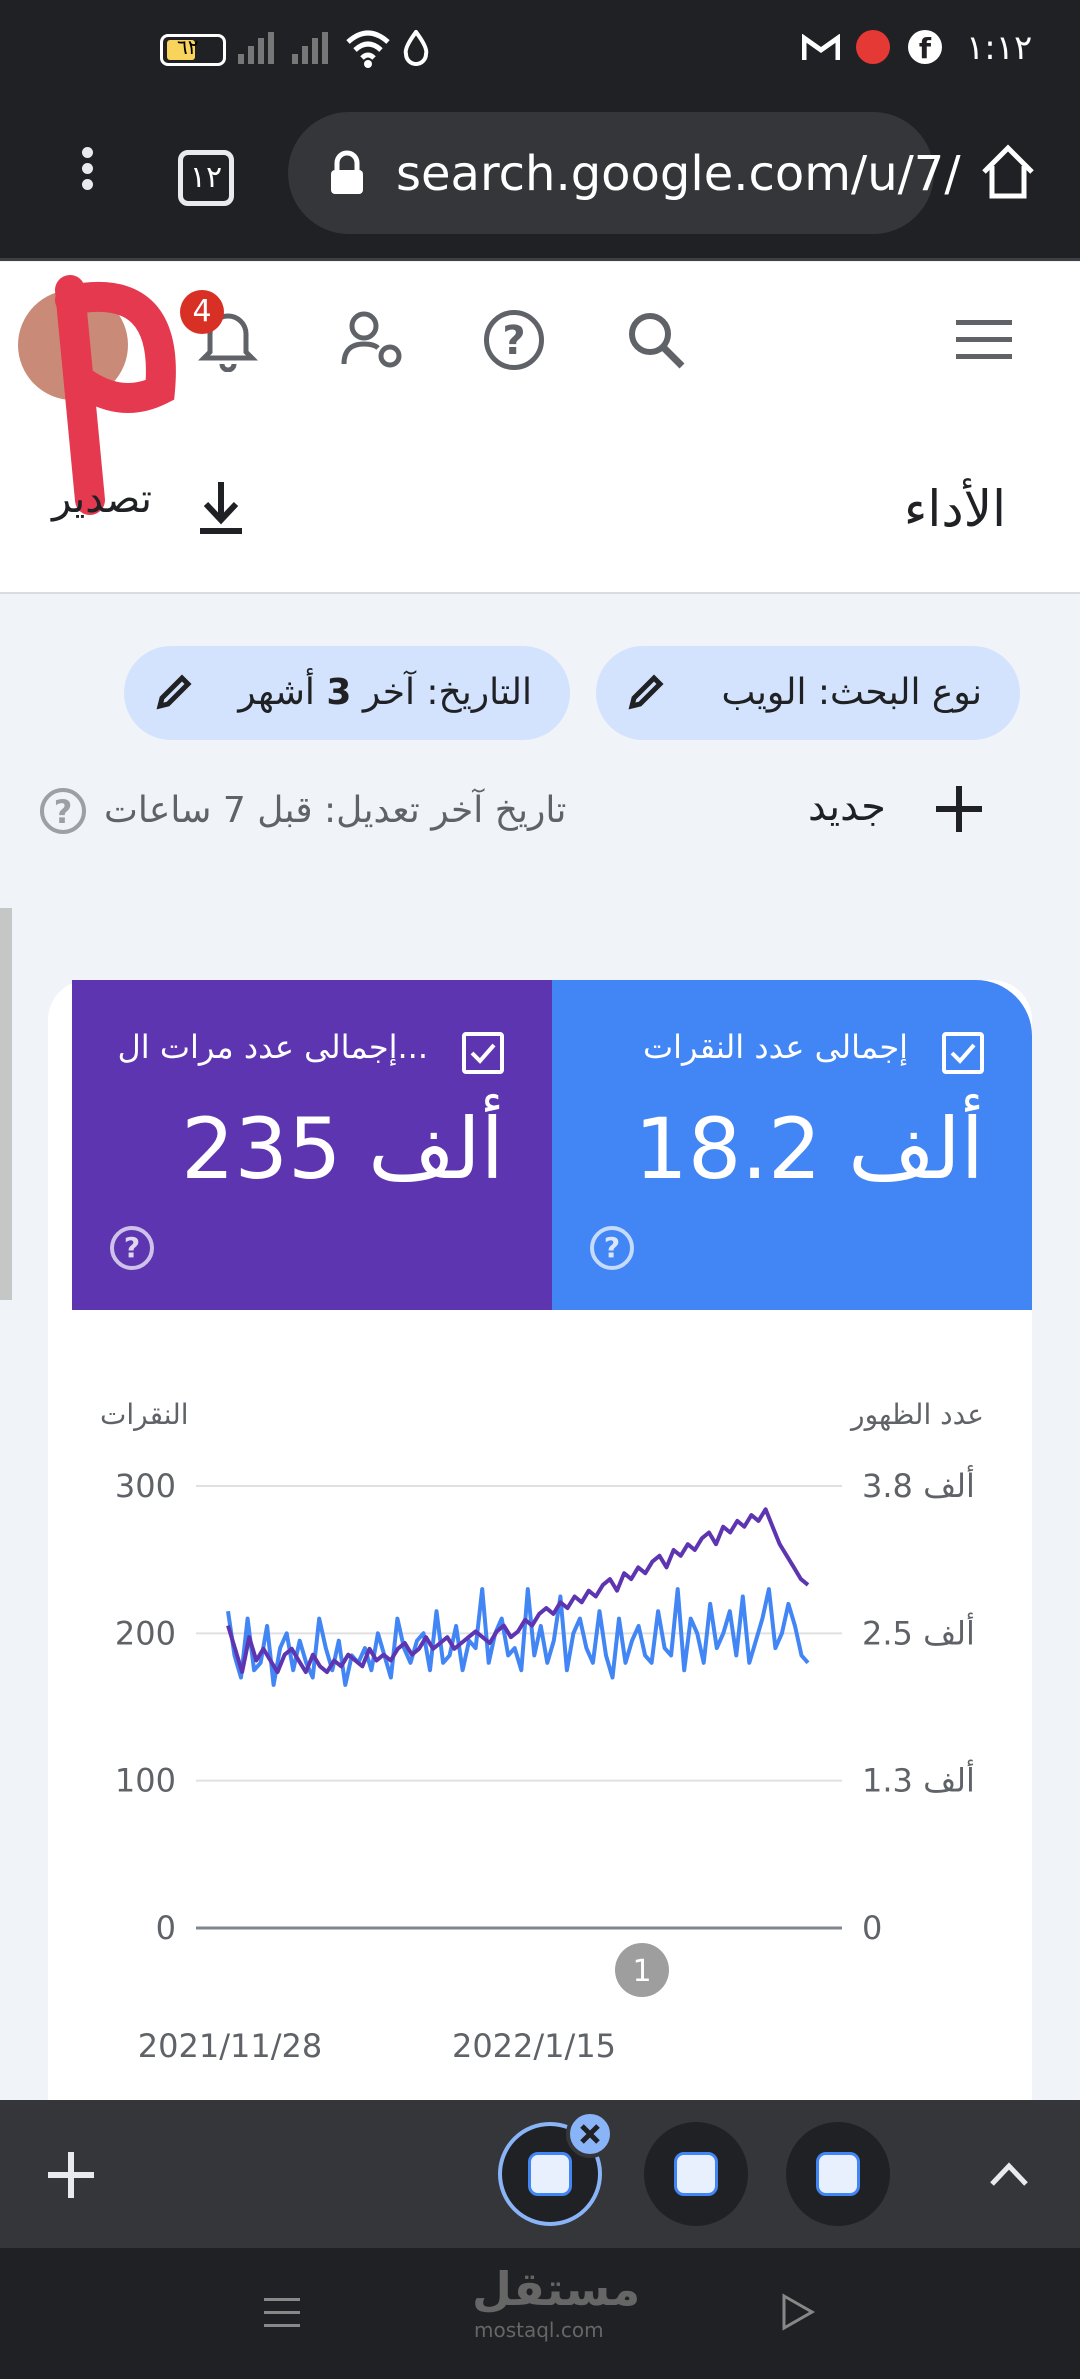 The image size is (1080, 2379). I want to click on search-type-chip: نوع البحث: الويب, so click(808, 693).